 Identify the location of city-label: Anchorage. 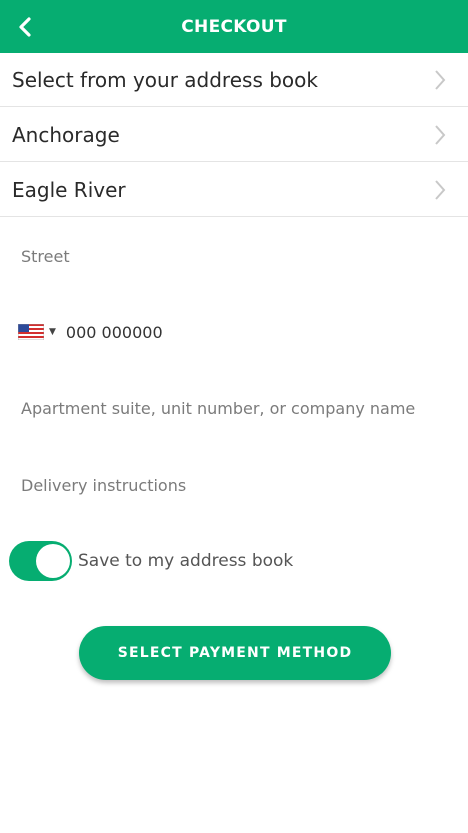
(66, 134).